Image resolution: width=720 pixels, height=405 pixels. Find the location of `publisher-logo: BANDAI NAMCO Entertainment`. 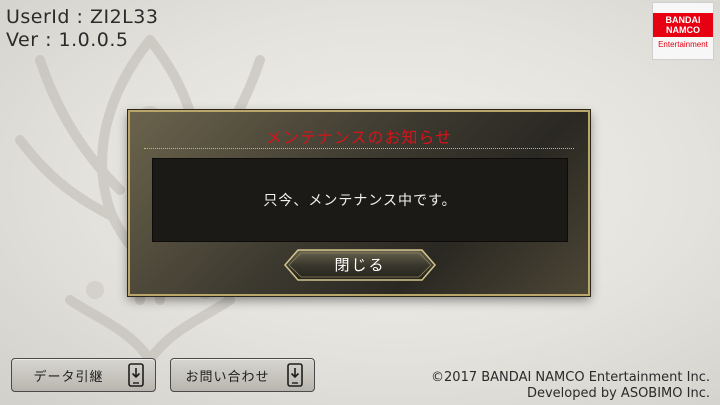

publisher-logo: BANDAI NAMCO Entertainment is located at coordinates (683, 31).